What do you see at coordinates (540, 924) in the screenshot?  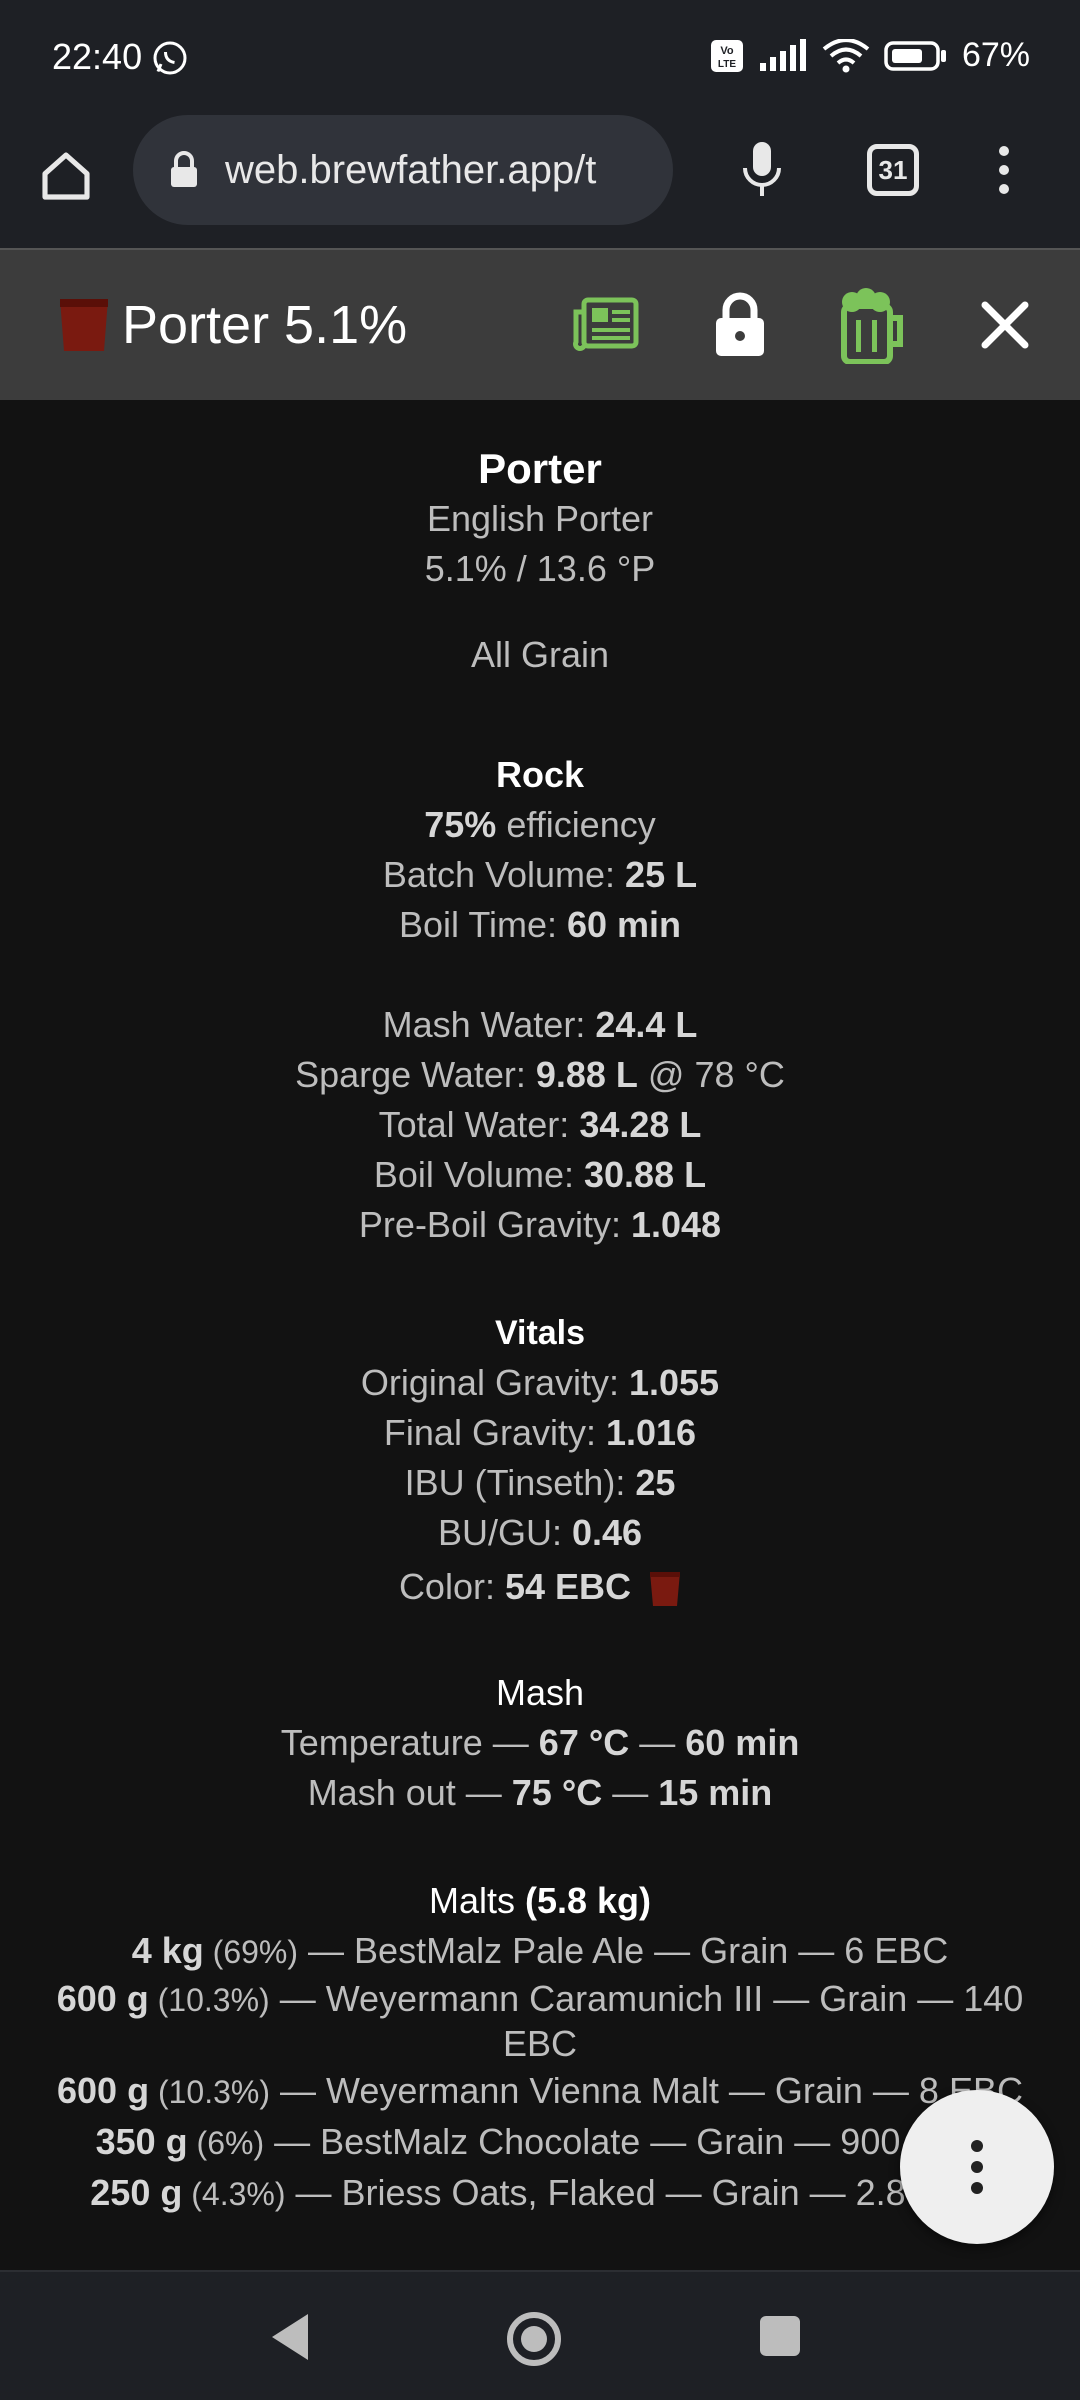 I see `boil-time-line: Boil Time: 60 min` at bounding box center [540, 924].